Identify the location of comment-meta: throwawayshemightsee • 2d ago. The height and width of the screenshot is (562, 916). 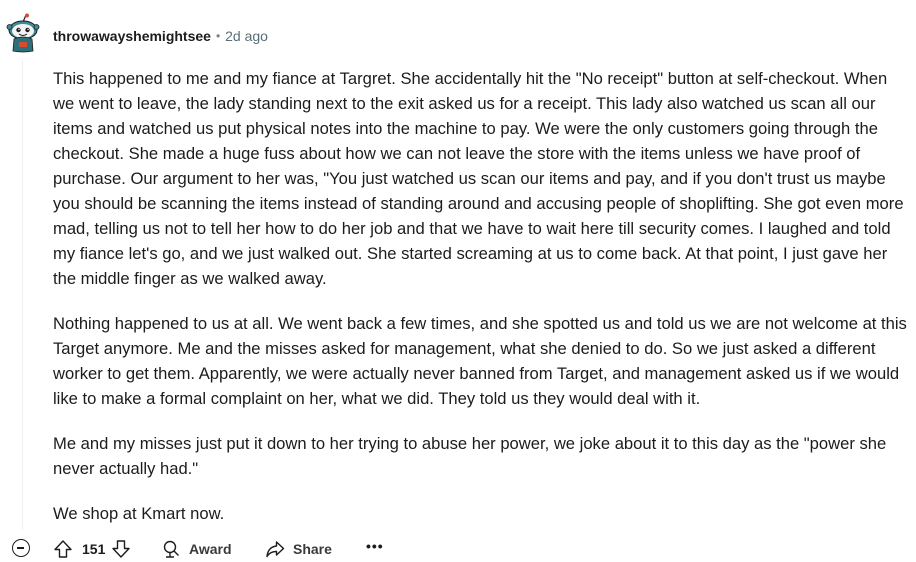
(160, 36).